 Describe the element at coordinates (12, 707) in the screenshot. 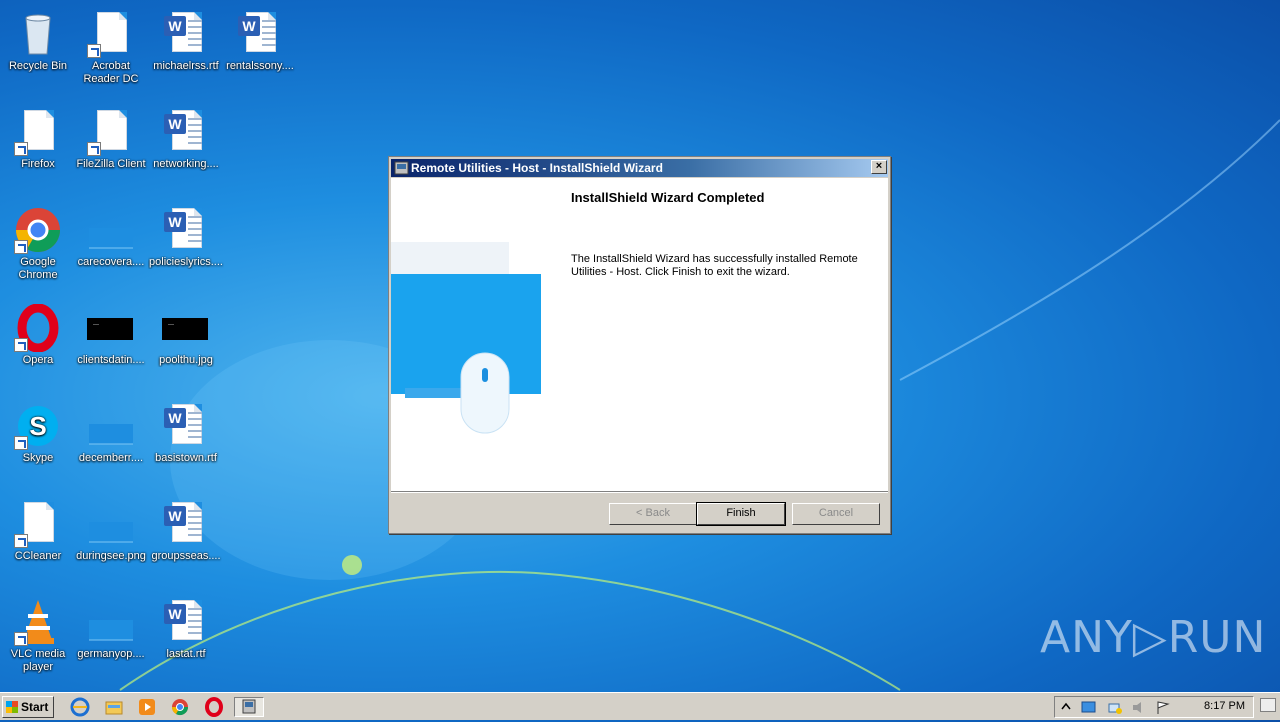

I see `windows-logo-icon` at that location.